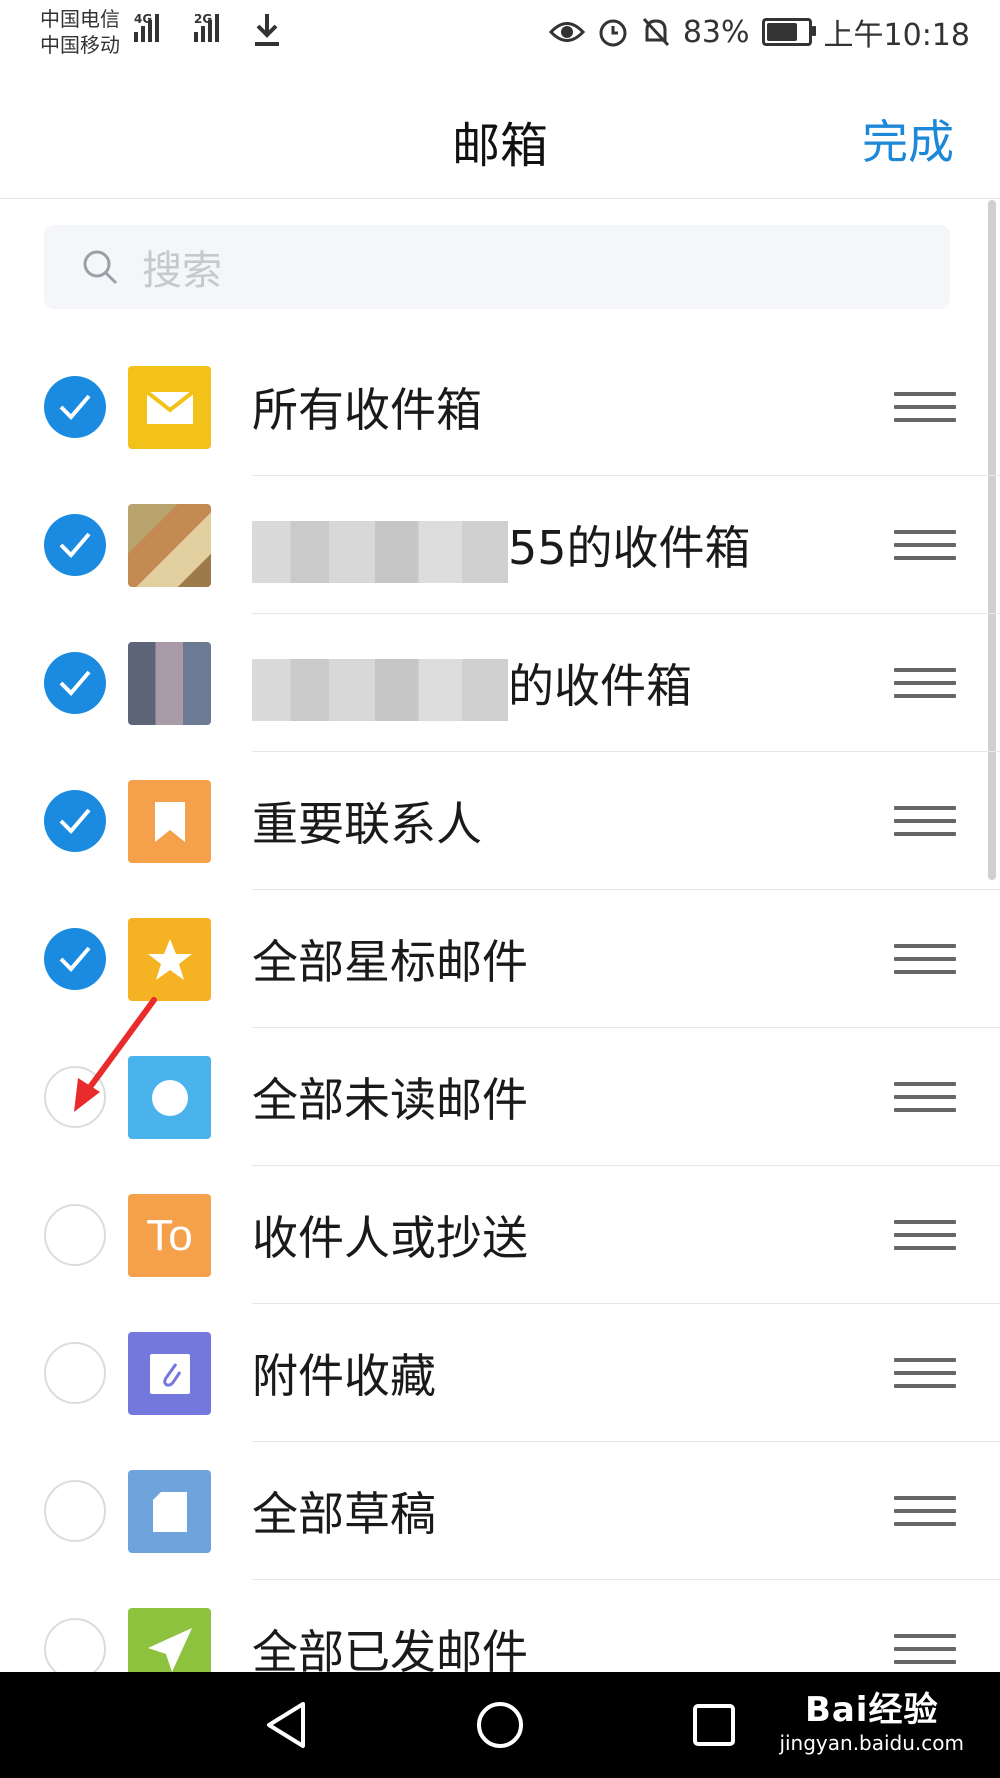 This screenshot has height=1778, width=1000. I want to click on baidu-watermark: Bai经验 jingyan.baidu.com, so click(871, 1718).